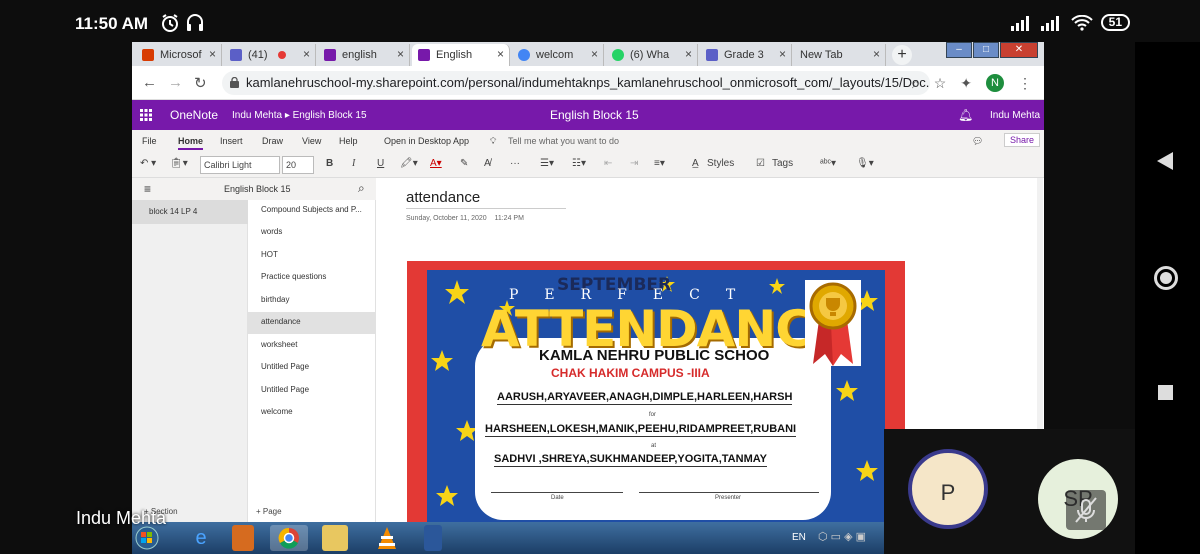 The width and height of the screenshot is (1200, 554). What do you see at coordinates (579, 163) in the screenshot?
I see `numbering-icon: ☷▾` at bounding box center [579, 163].